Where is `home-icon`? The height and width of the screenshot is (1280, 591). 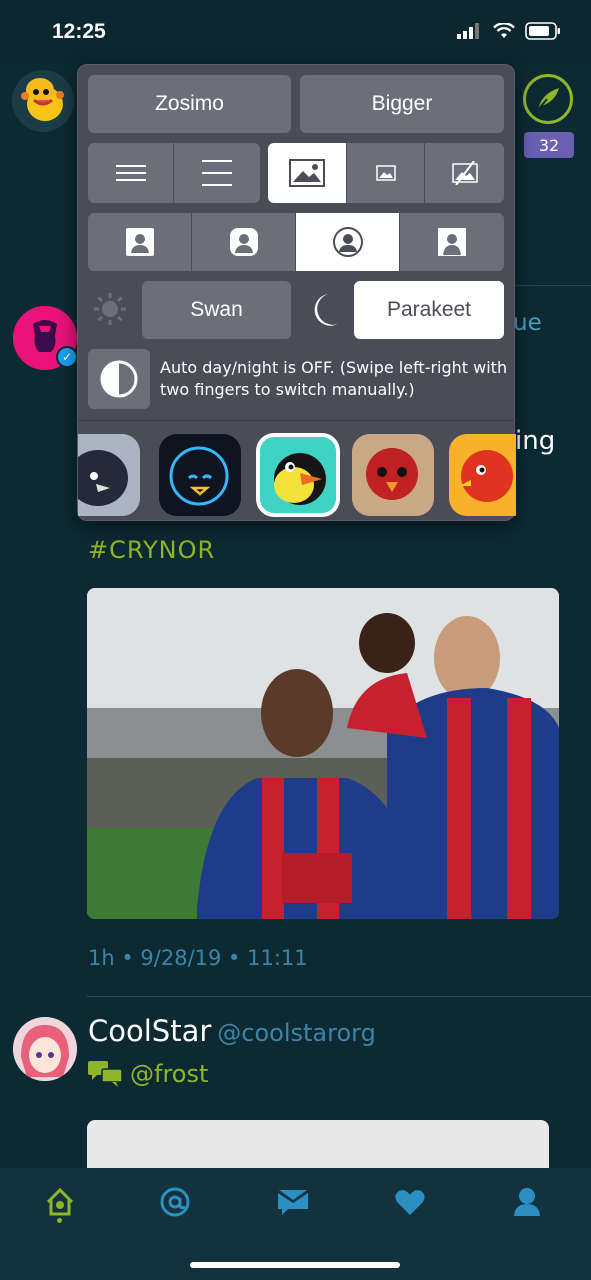
home-icon is located at coordinates (60, 1201).